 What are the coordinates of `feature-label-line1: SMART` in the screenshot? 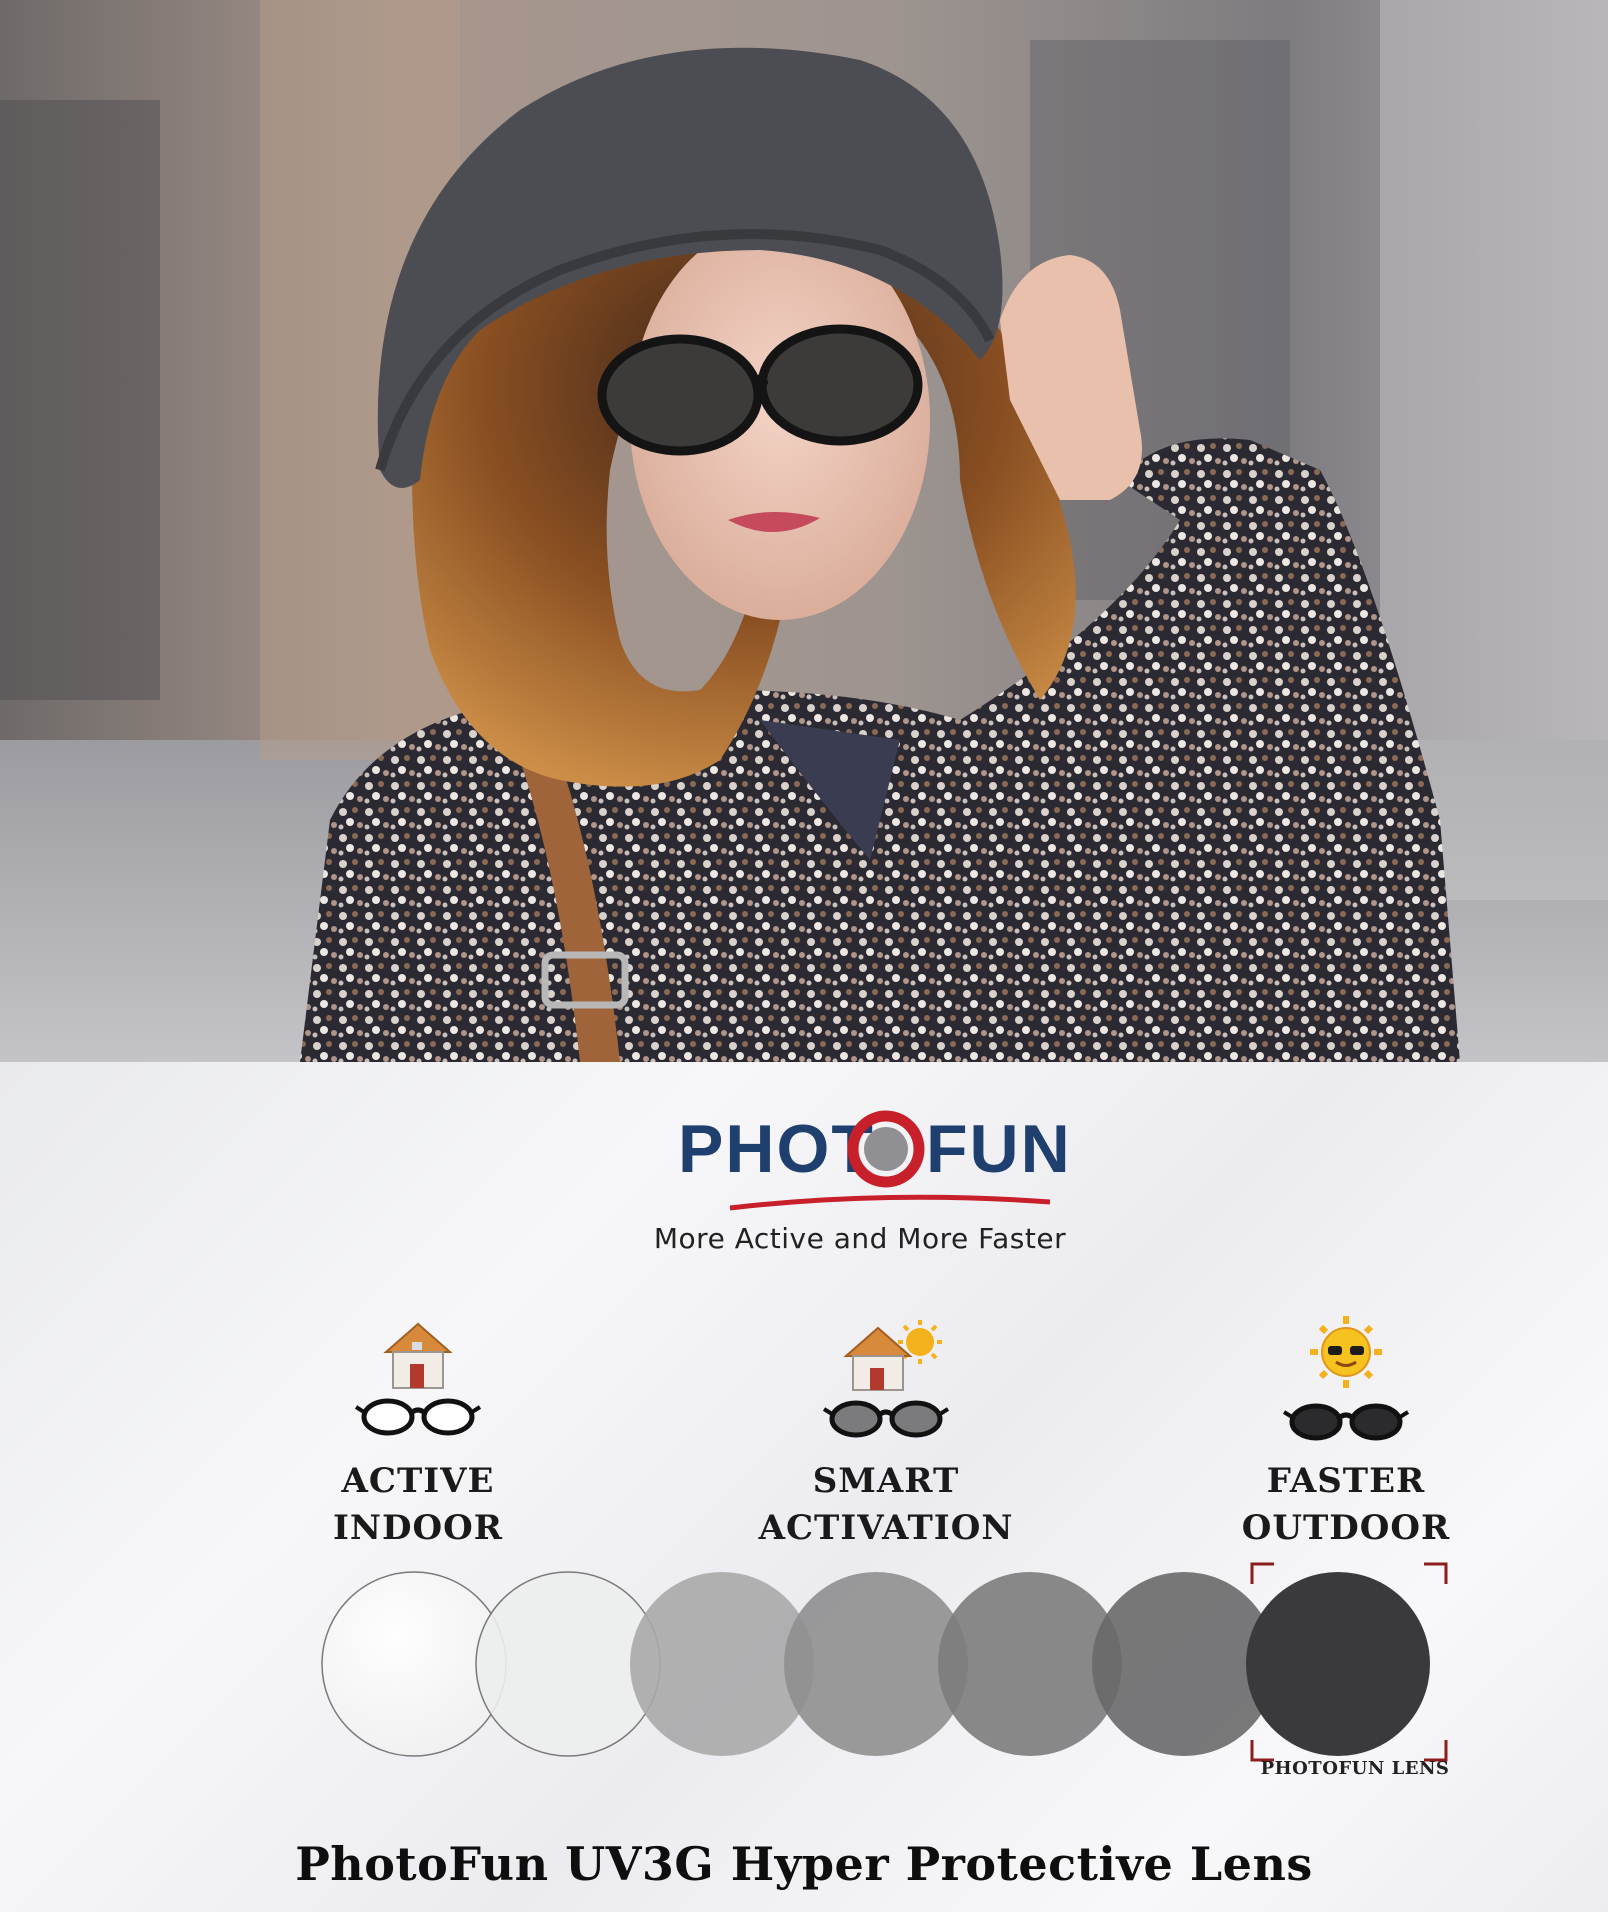 It's located at (886, 1481).